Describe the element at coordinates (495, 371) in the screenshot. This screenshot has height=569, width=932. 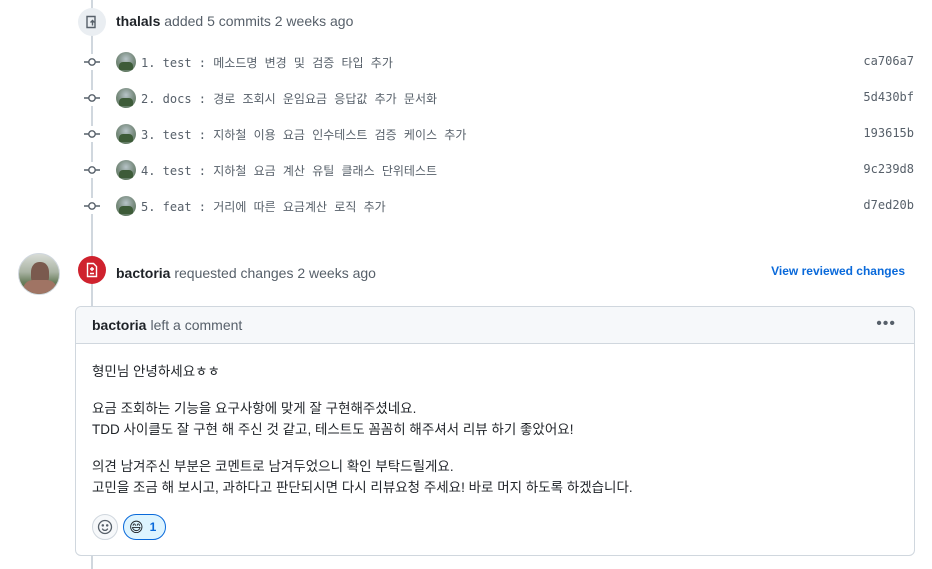
I see `comment-paragraph: 형민님 안녕하세요ㅎㅎ` at that location.